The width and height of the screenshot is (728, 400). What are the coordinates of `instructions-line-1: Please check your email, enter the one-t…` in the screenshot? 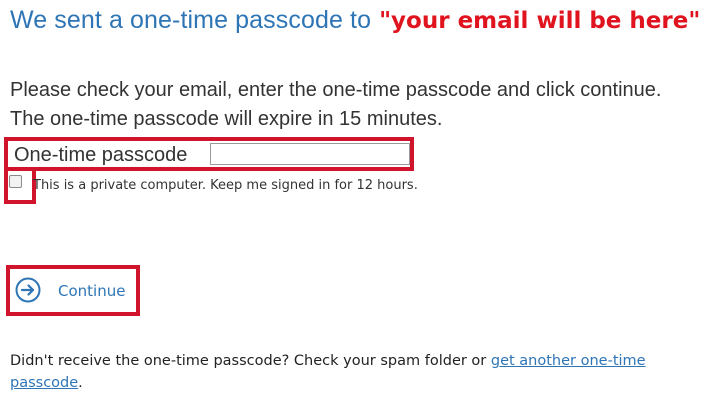 It's located at (336, 90).